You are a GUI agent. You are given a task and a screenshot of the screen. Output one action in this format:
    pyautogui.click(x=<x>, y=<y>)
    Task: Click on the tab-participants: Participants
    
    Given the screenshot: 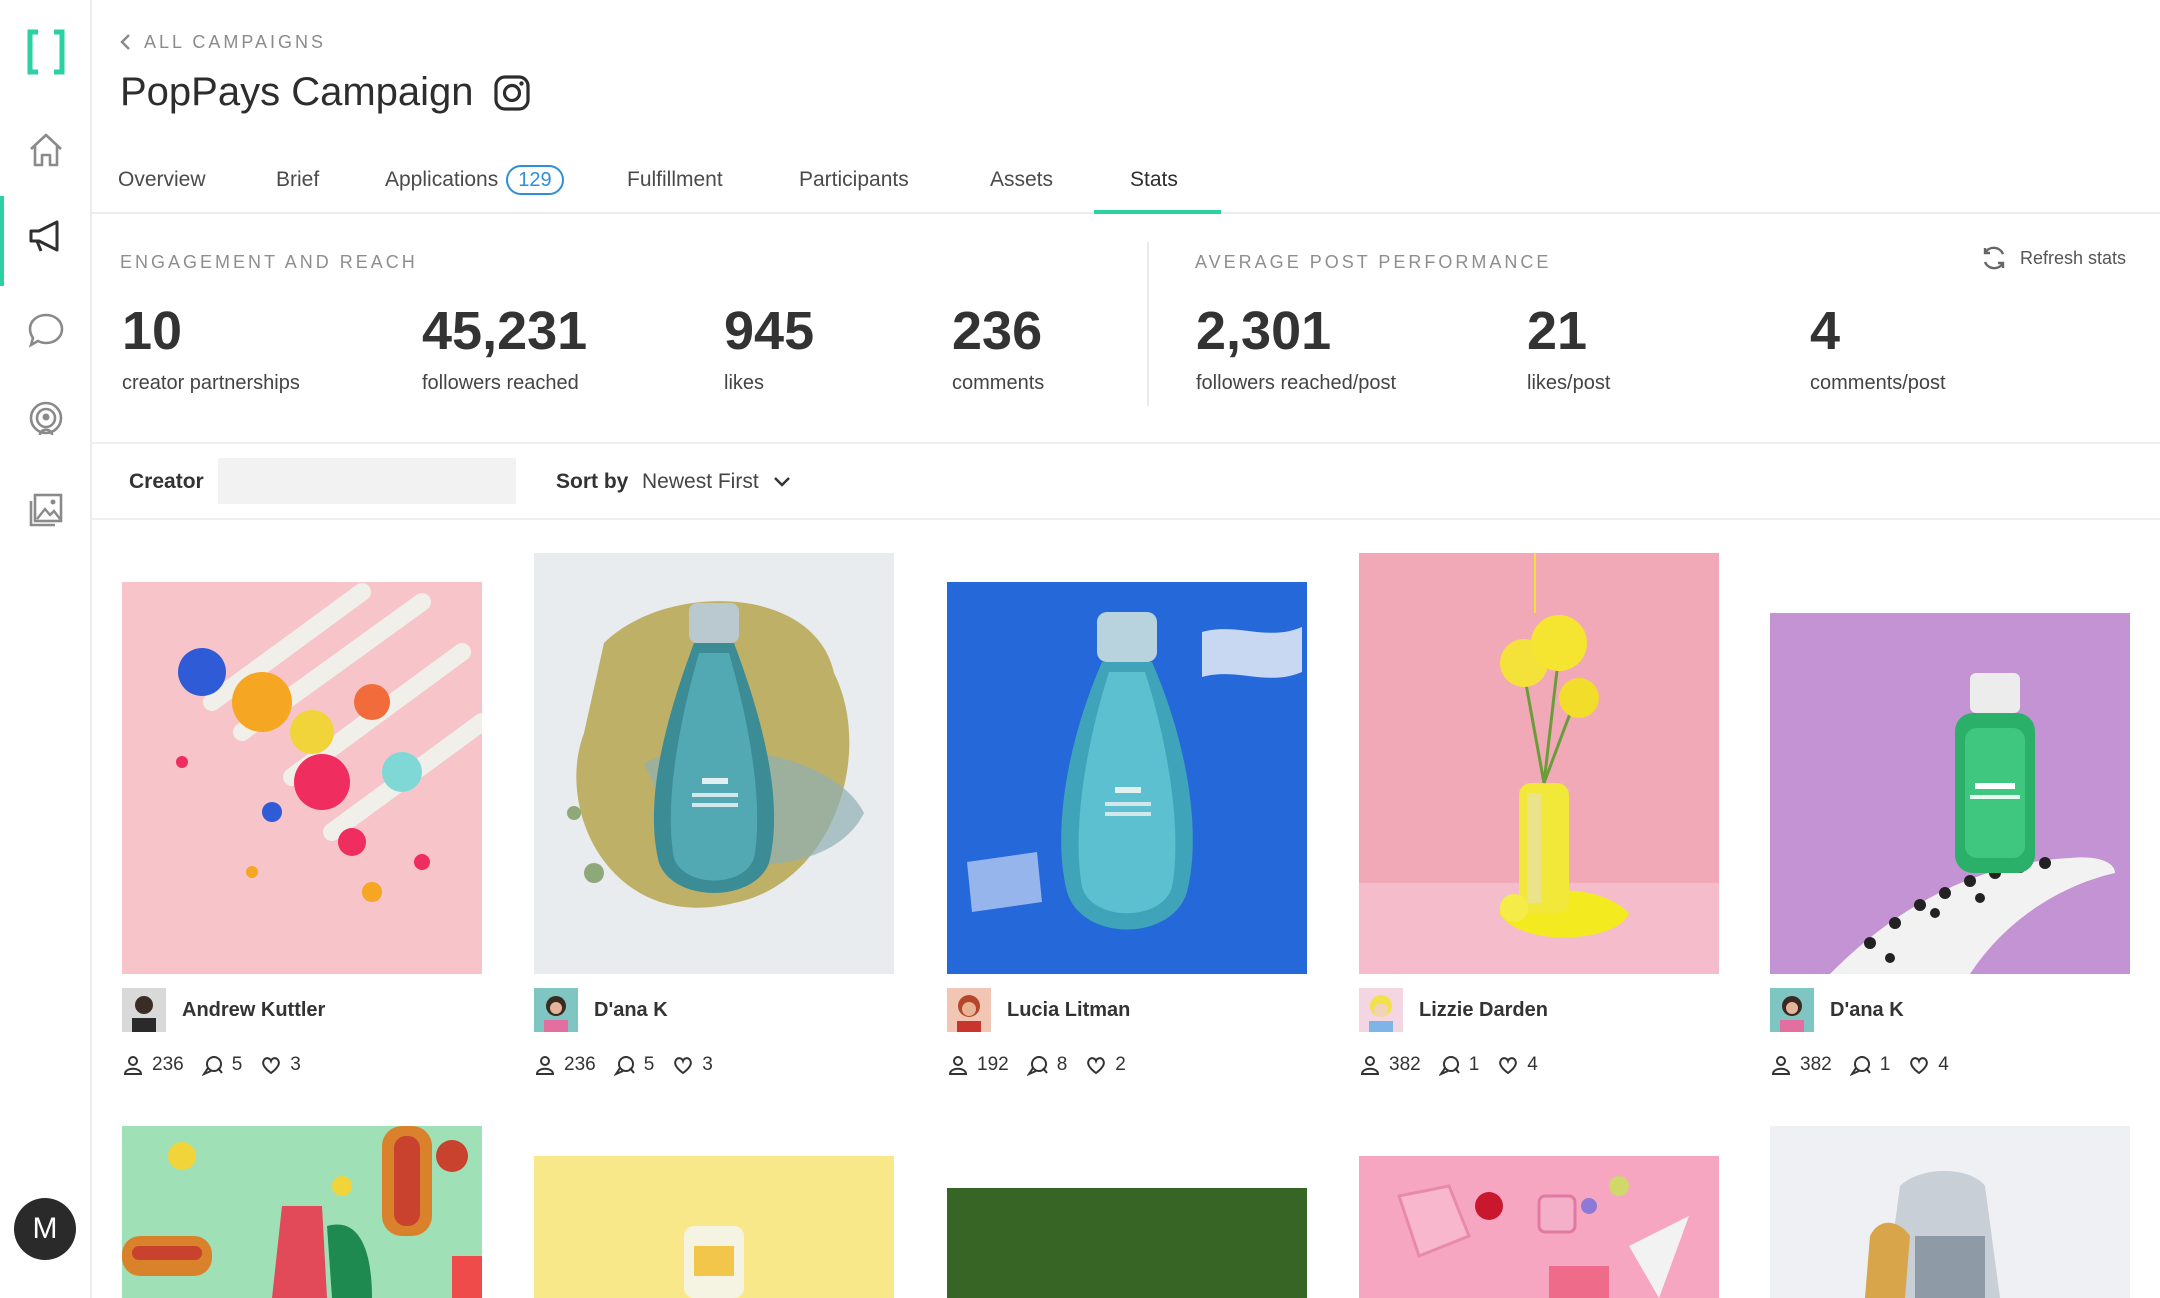 What is the action you would take?
    pyautogui.click(x=854, y=180)
    